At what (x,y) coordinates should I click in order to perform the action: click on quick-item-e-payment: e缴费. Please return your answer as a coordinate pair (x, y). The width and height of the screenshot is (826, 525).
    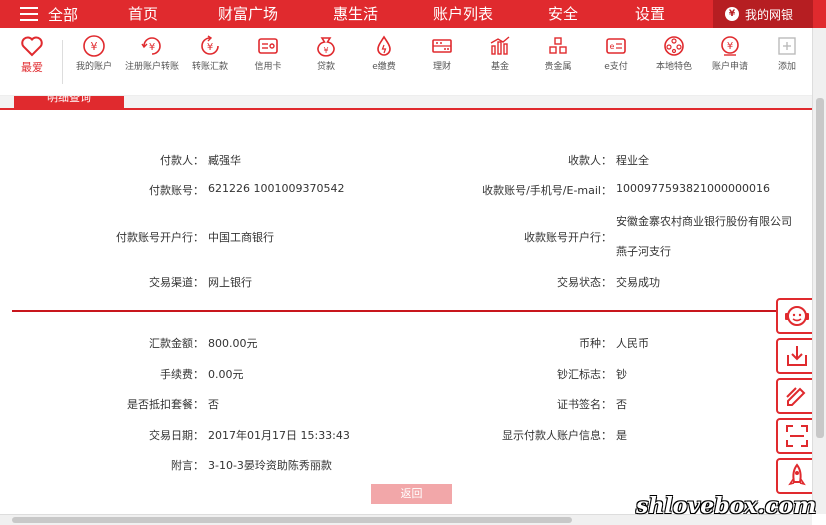
    Looking at the image, I should click on (384, 53).